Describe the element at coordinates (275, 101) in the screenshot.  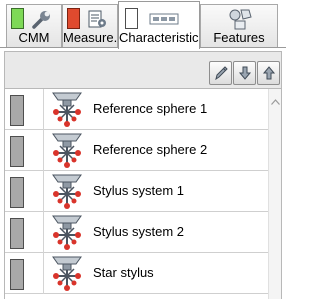
I see `scroll-up-arrow-icon` at that location.